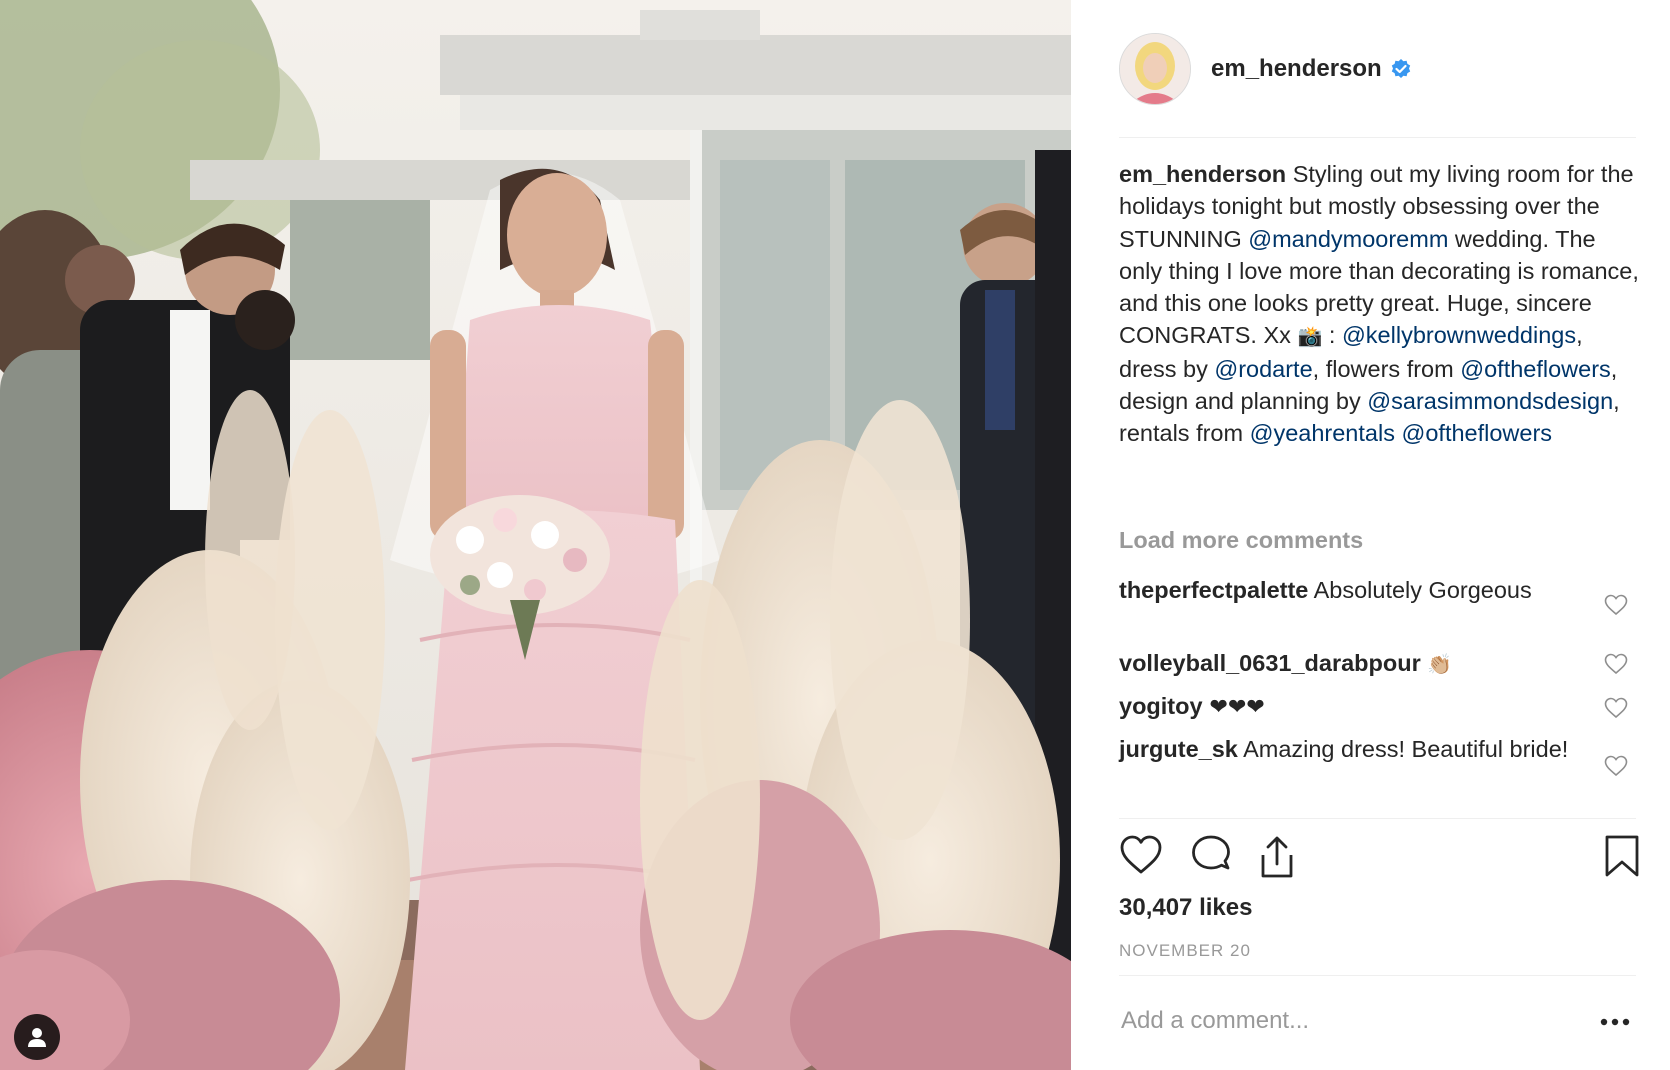 Image resolution: width=1670 pixels, height=1070 pixels. Describe the element at coordinates (1178, 749) in the screenshot. I see `comment-username: jurgute_sk` at that location.